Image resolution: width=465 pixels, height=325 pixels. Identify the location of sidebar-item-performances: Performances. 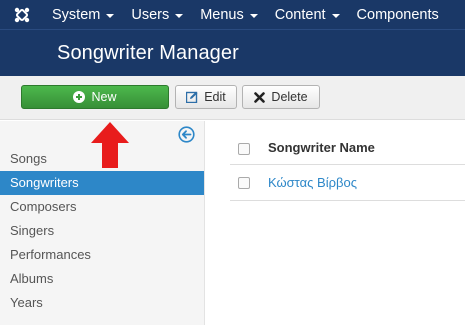
(102, 255).